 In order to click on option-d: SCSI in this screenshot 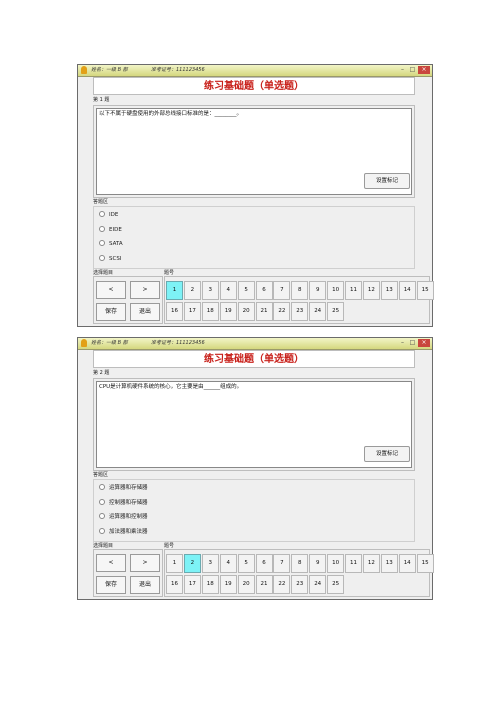, I will do `click(110, 258)`.